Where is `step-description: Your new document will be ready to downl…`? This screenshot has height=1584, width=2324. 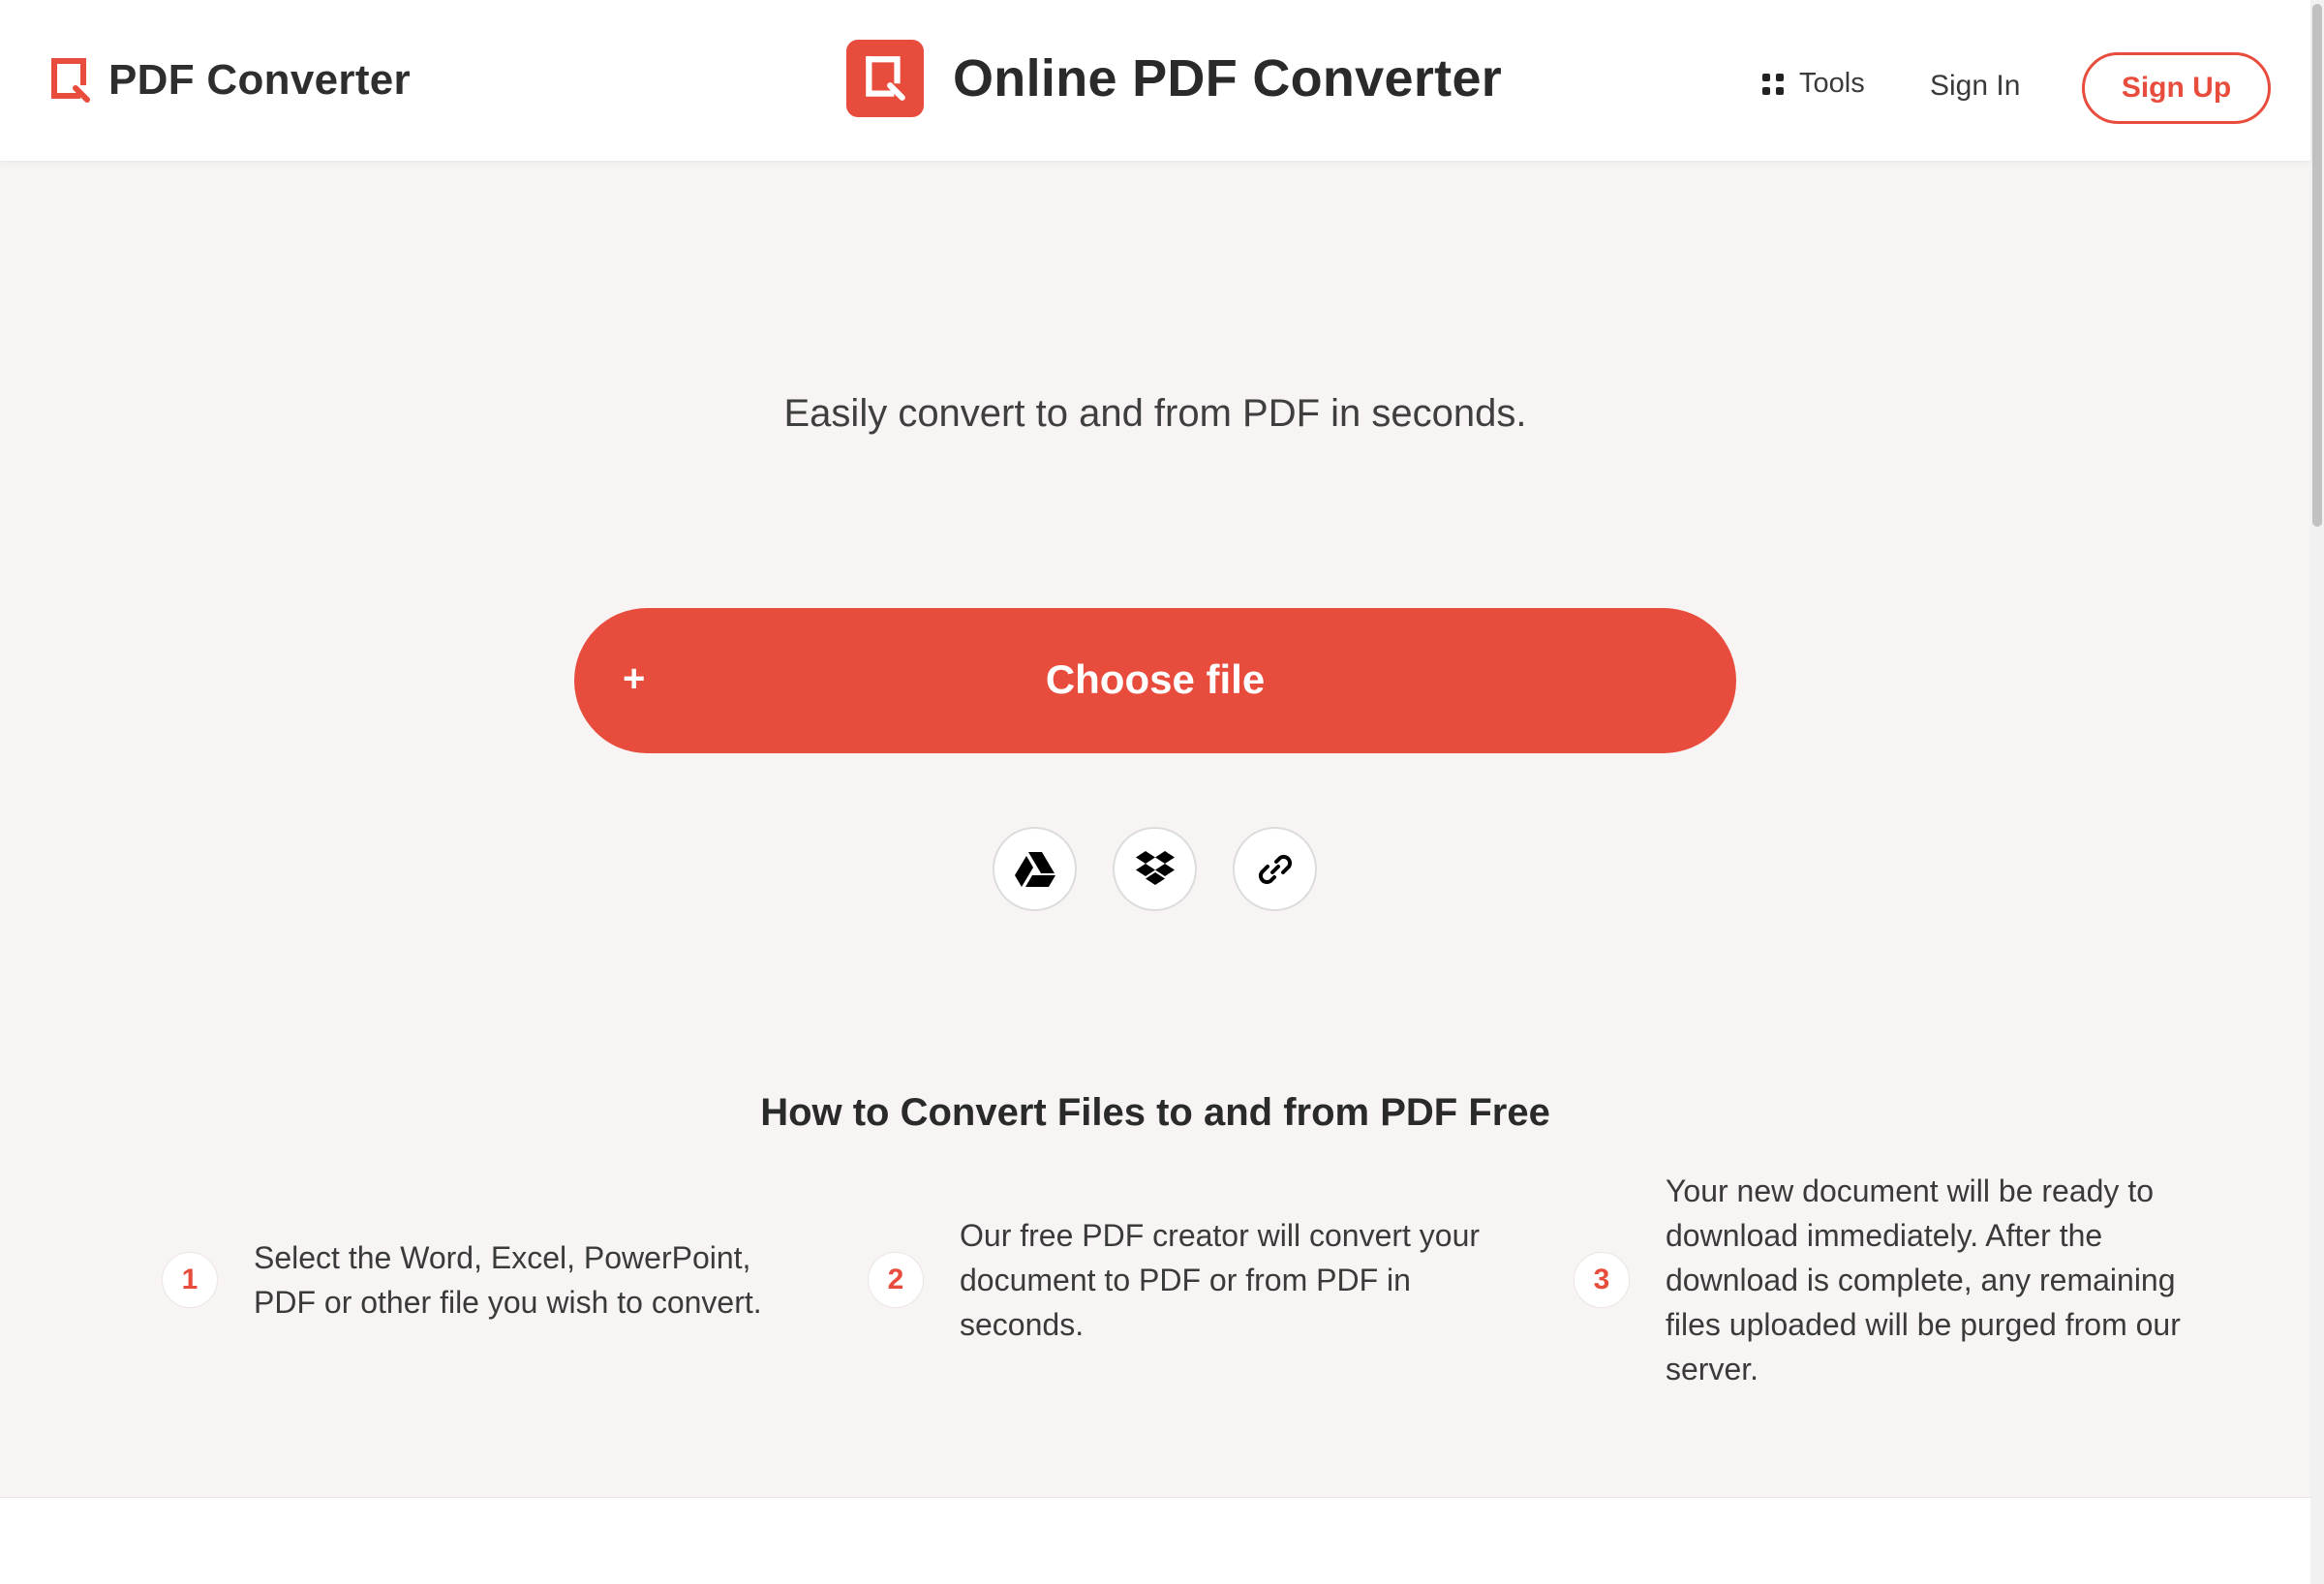 step-description: Your new document will be ready to downl… is located at coordinates (1923, 1280).